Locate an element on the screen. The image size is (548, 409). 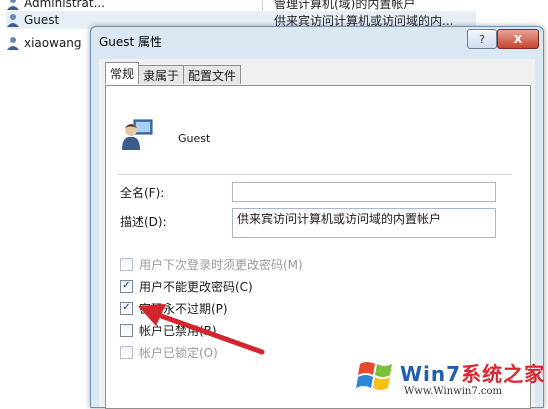
option-account-locked: 帐户已锁定(O) is located at coordinates (169, 352).